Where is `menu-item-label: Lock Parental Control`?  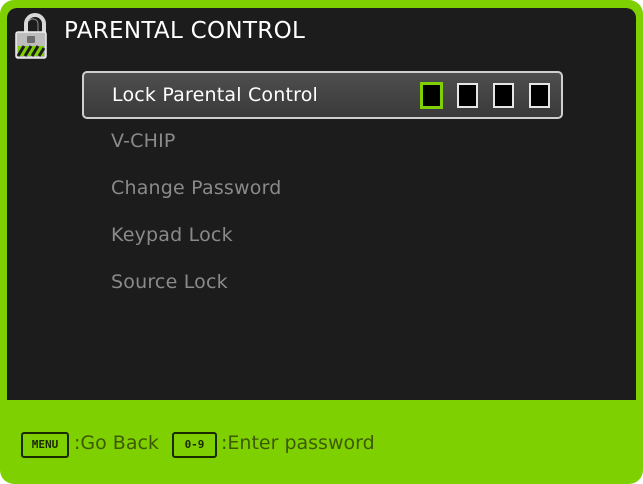
menu-item-label: Lock Parental Control is located at coordinates (215, 95).